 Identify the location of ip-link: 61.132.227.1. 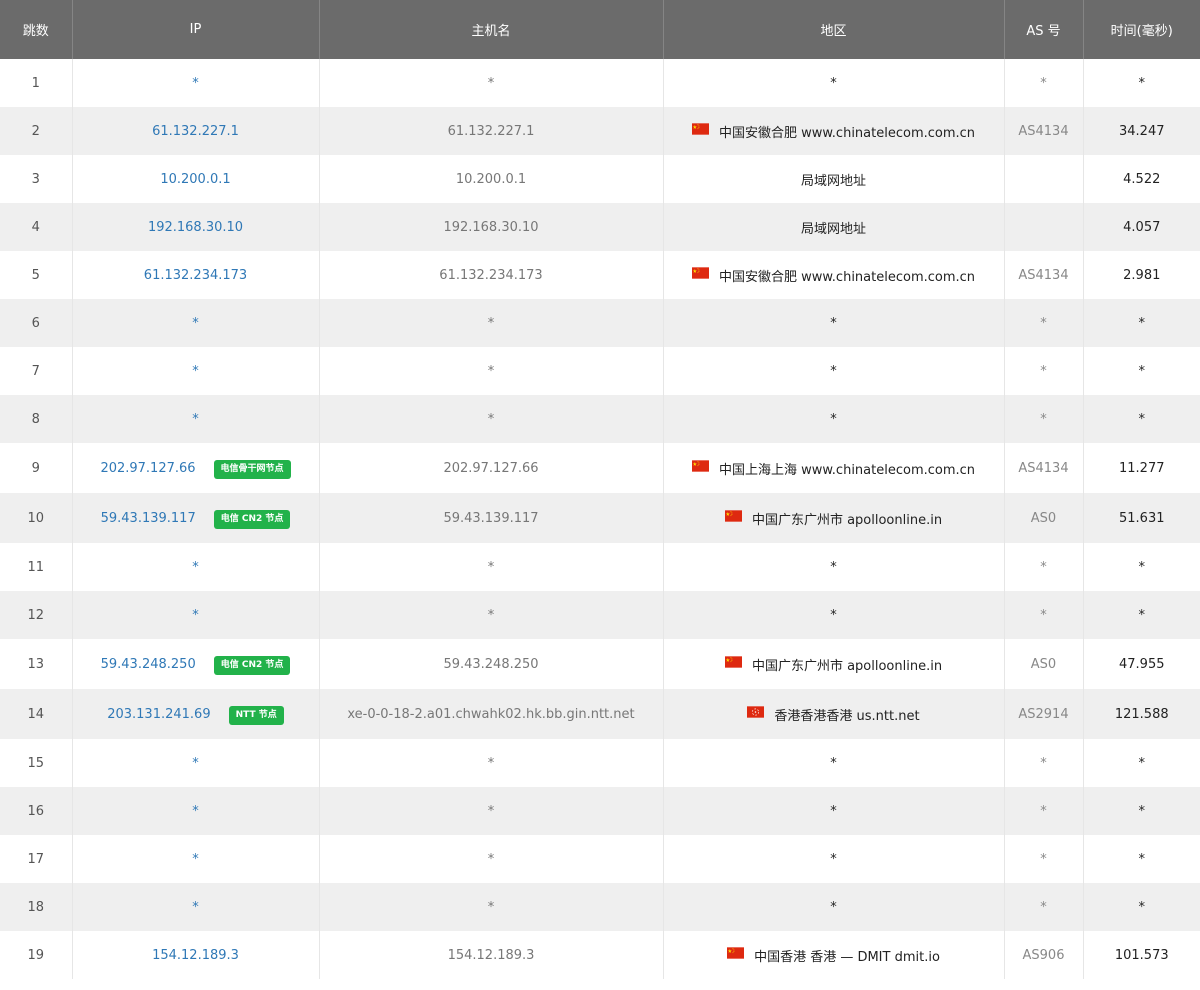
(195, 131).